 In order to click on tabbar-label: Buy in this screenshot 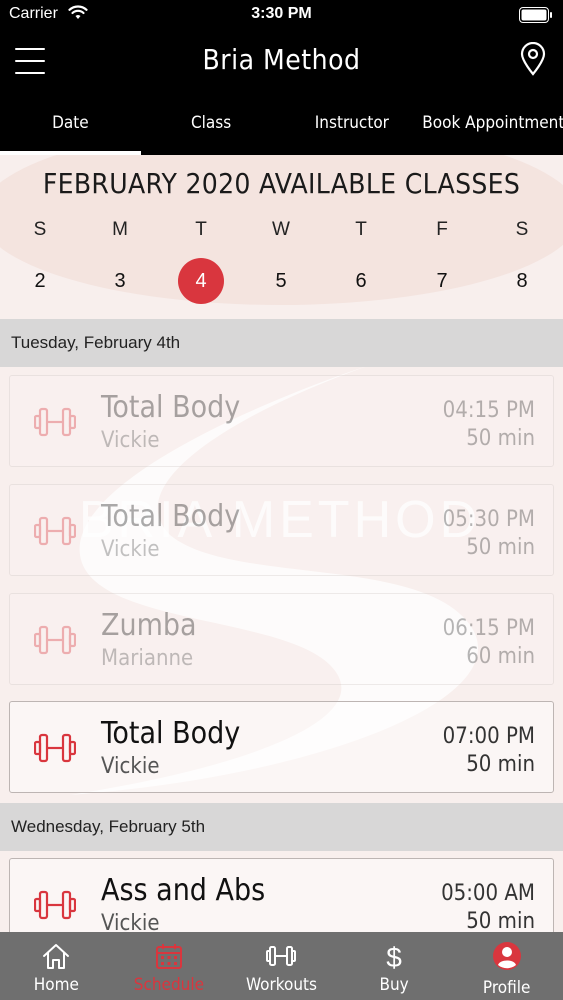, I will do `click(394, 985)`.